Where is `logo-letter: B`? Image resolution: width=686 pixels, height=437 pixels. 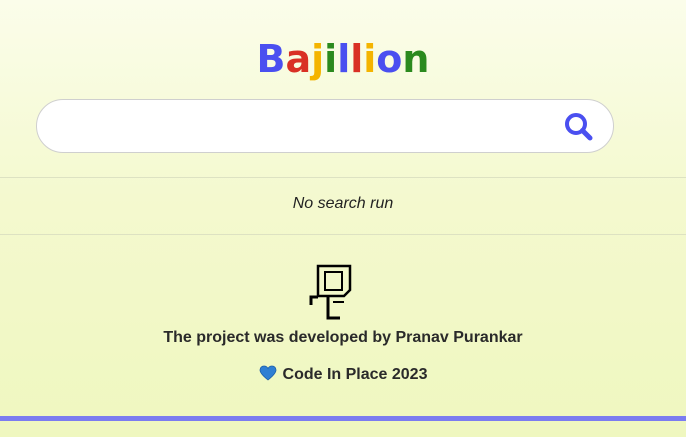 logo-letter: B is located at coordinates (271, 59).